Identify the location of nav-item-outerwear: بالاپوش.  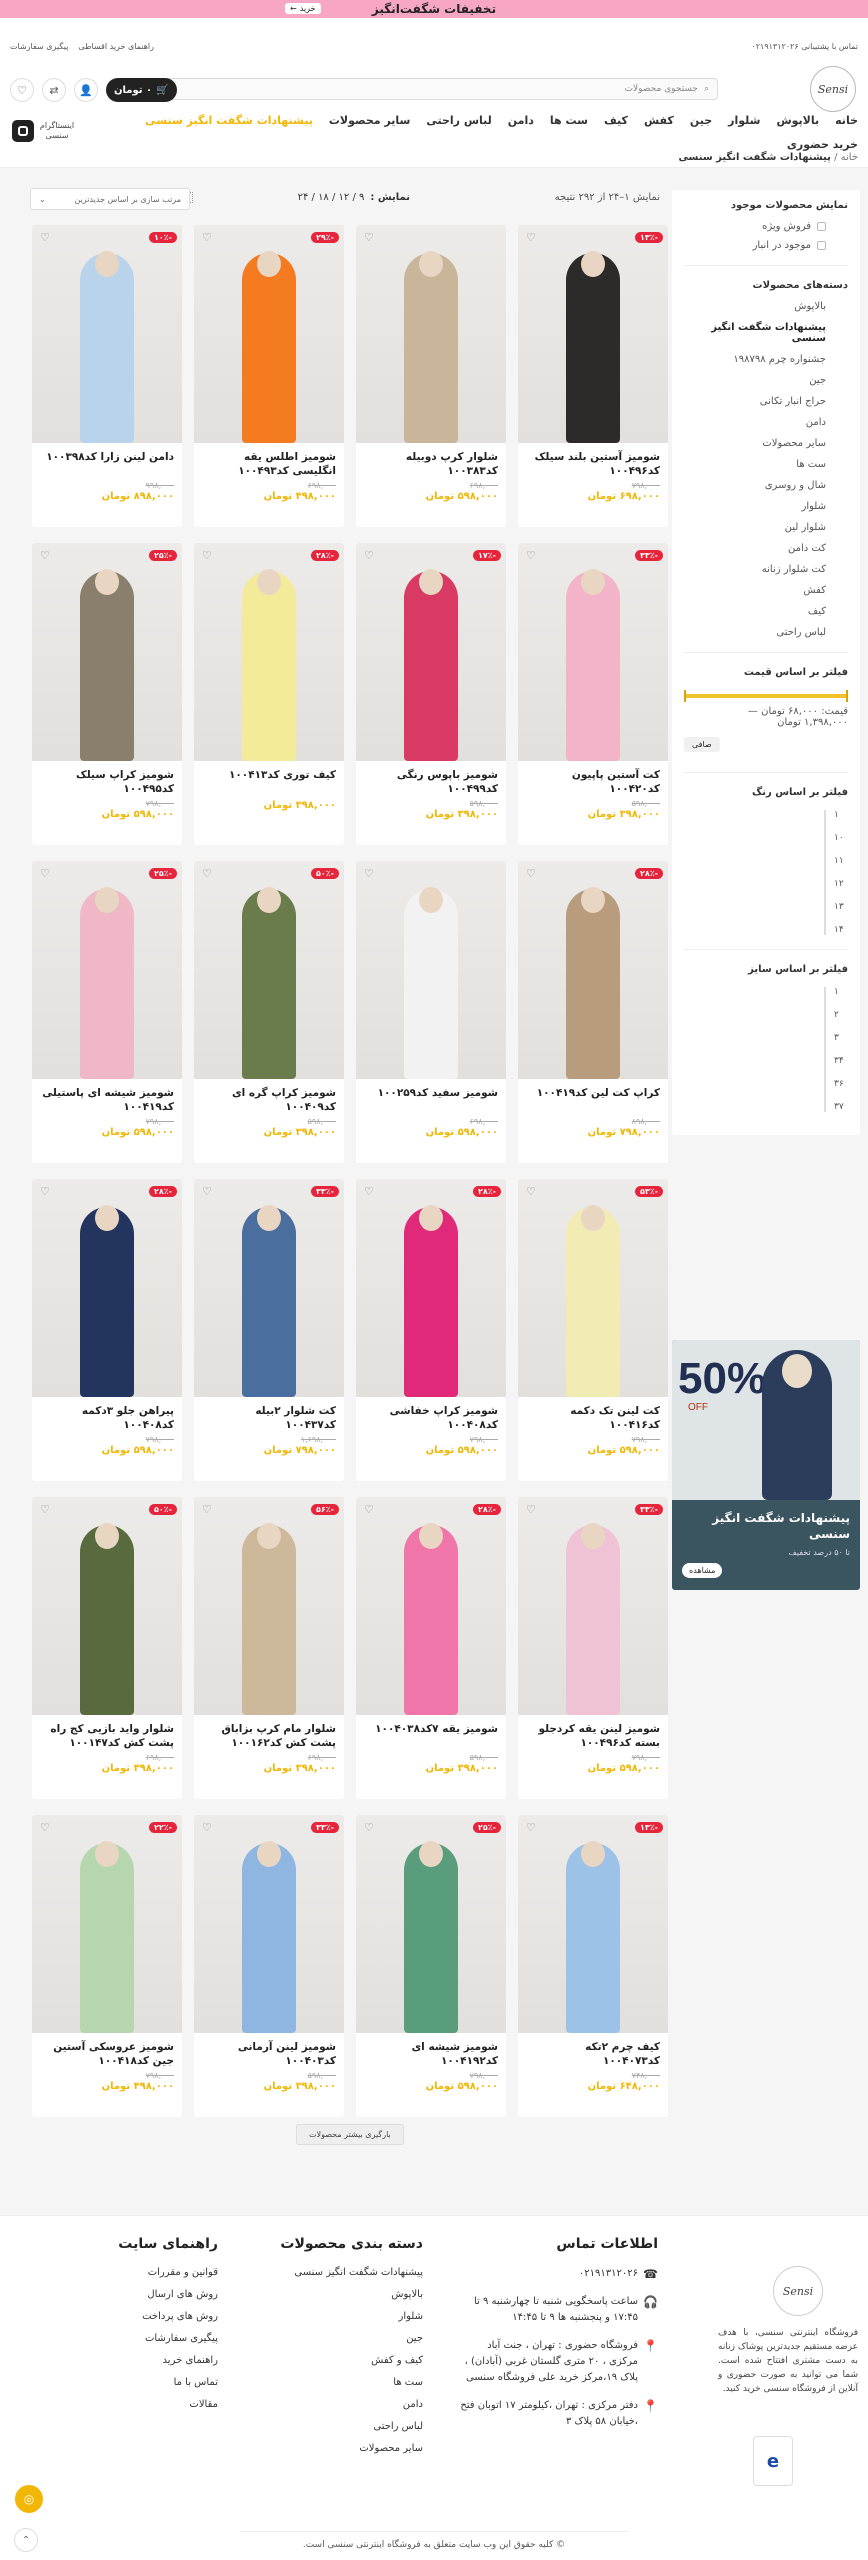
(797, 120).